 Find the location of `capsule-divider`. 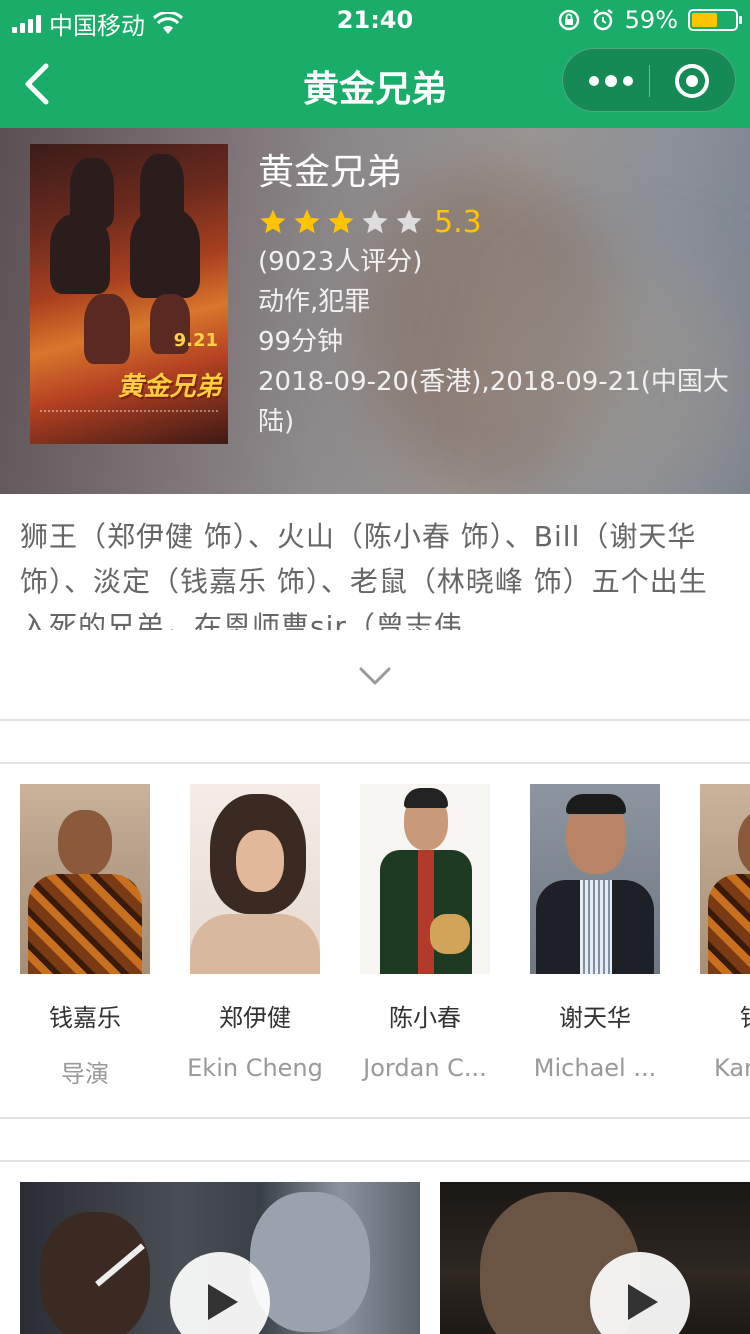

capsule-divider is located at coordinates (649, 81).